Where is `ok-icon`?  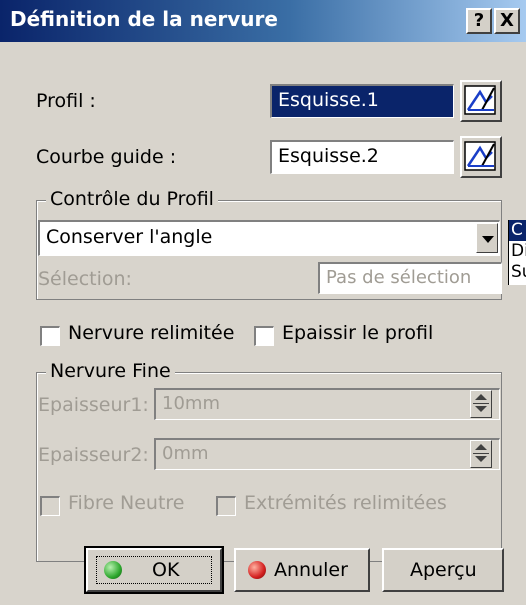
ok-icon is located at coordinates (113, 570).